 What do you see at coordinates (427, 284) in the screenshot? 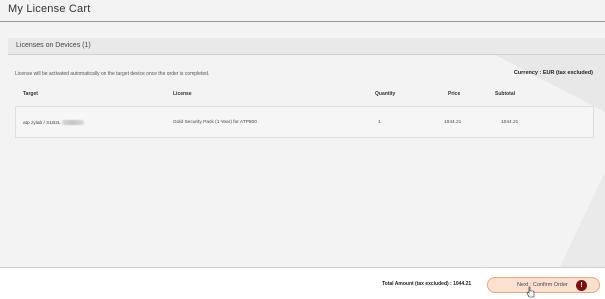
I see `total-amount: Total Amount (tax excluded) : 1044.21` at bounding box center [427, 284].